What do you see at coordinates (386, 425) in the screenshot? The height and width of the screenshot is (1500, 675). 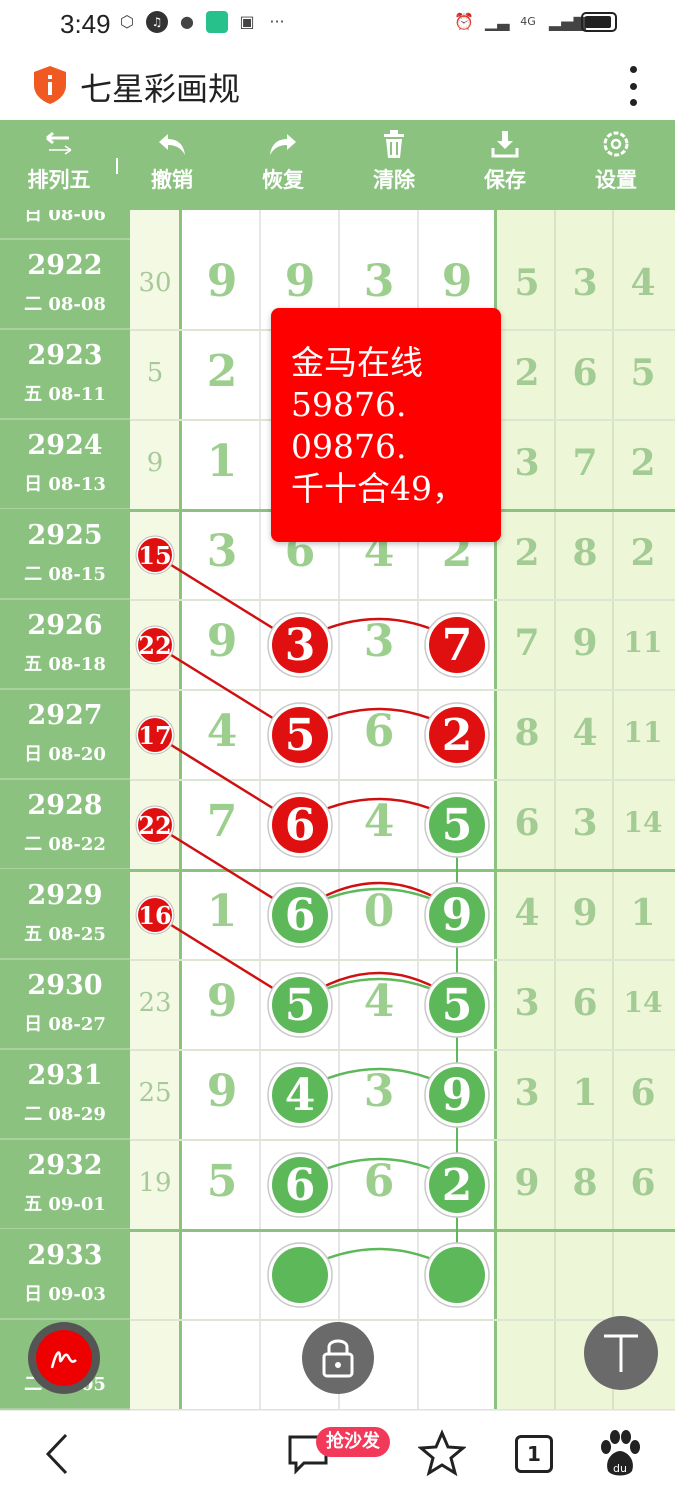 I see `prediction-card: 金马在线 59876. 09876. 千十合49，` at bounding box center [386, 425].